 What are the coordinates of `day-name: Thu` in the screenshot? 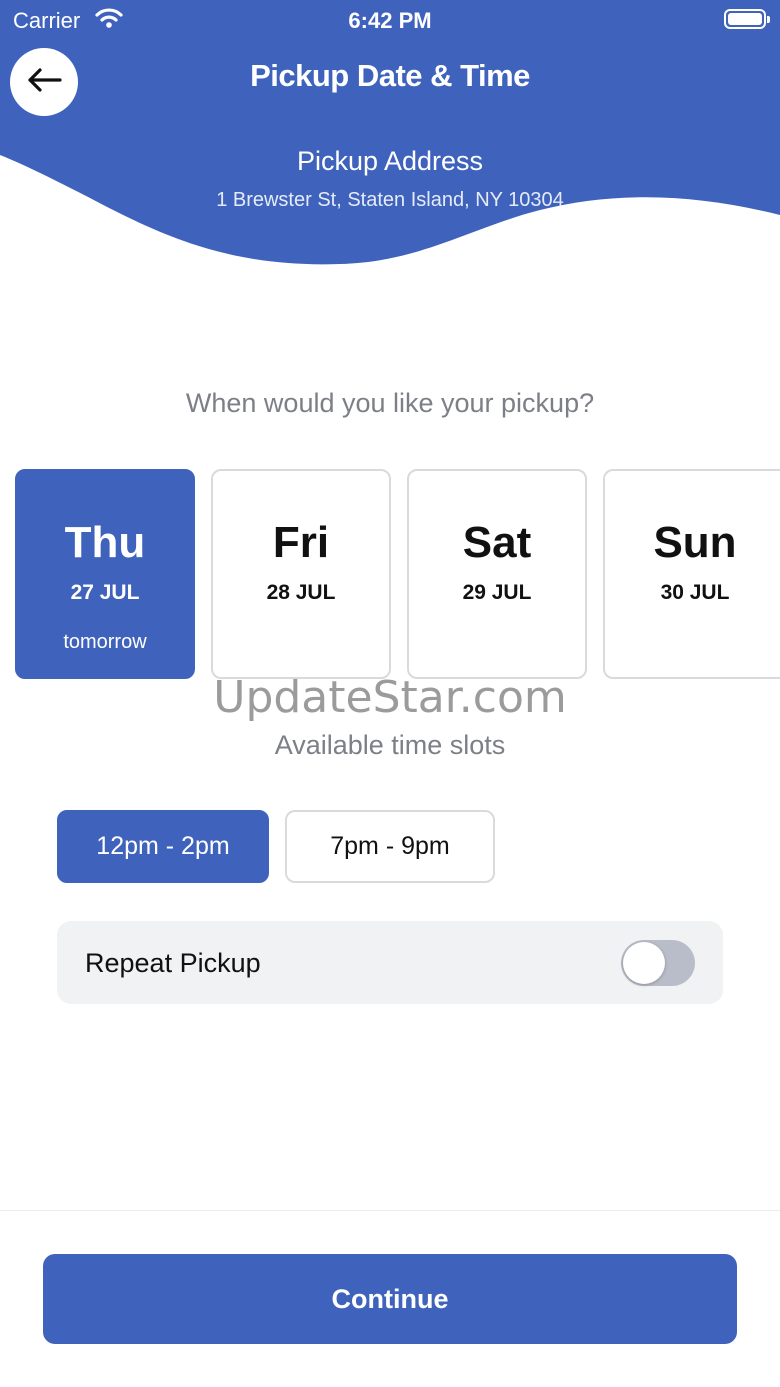 It's located at (105, 542).